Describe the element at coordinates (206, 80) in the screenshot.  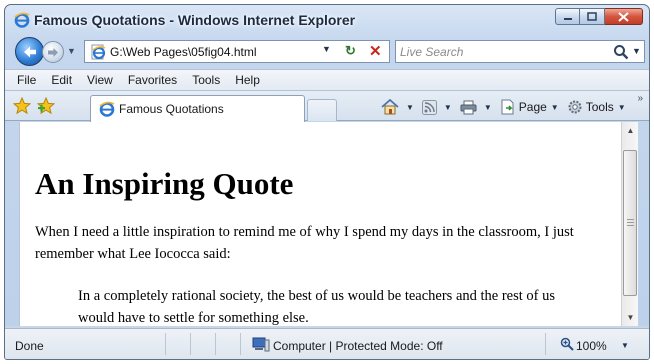
I see `menu-tools: Tools` at that location.